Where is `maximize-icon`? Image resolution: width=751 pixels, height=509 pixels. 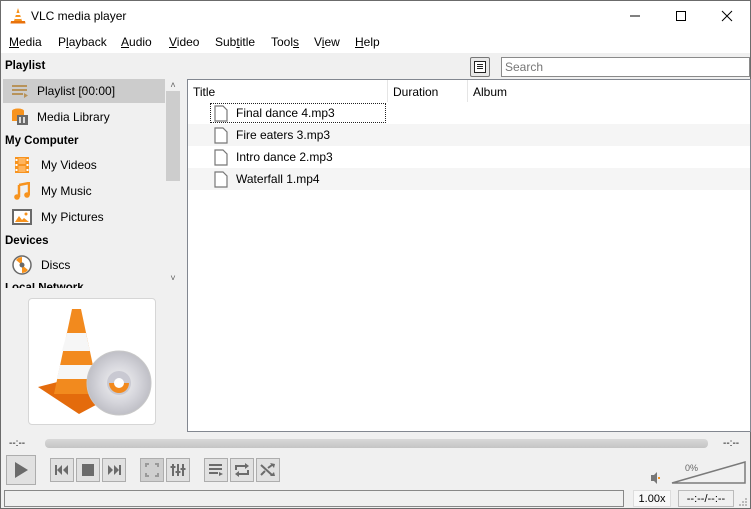
maximize-icon is located at coordinates (681, 16).